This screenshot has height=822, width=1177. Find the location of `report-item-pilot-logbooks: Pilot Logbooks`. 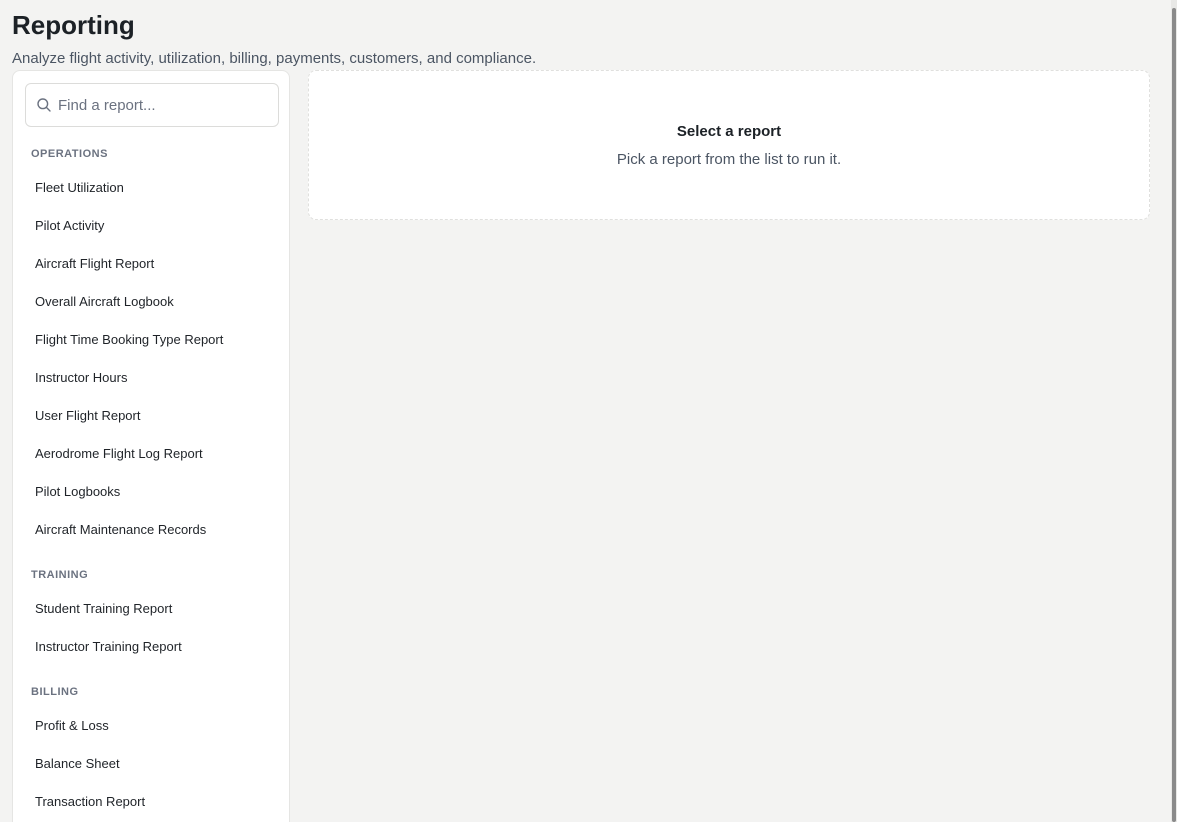

report-item-pilot-logbooks: Pilot Logbooks is located at coordinates (152, 492).